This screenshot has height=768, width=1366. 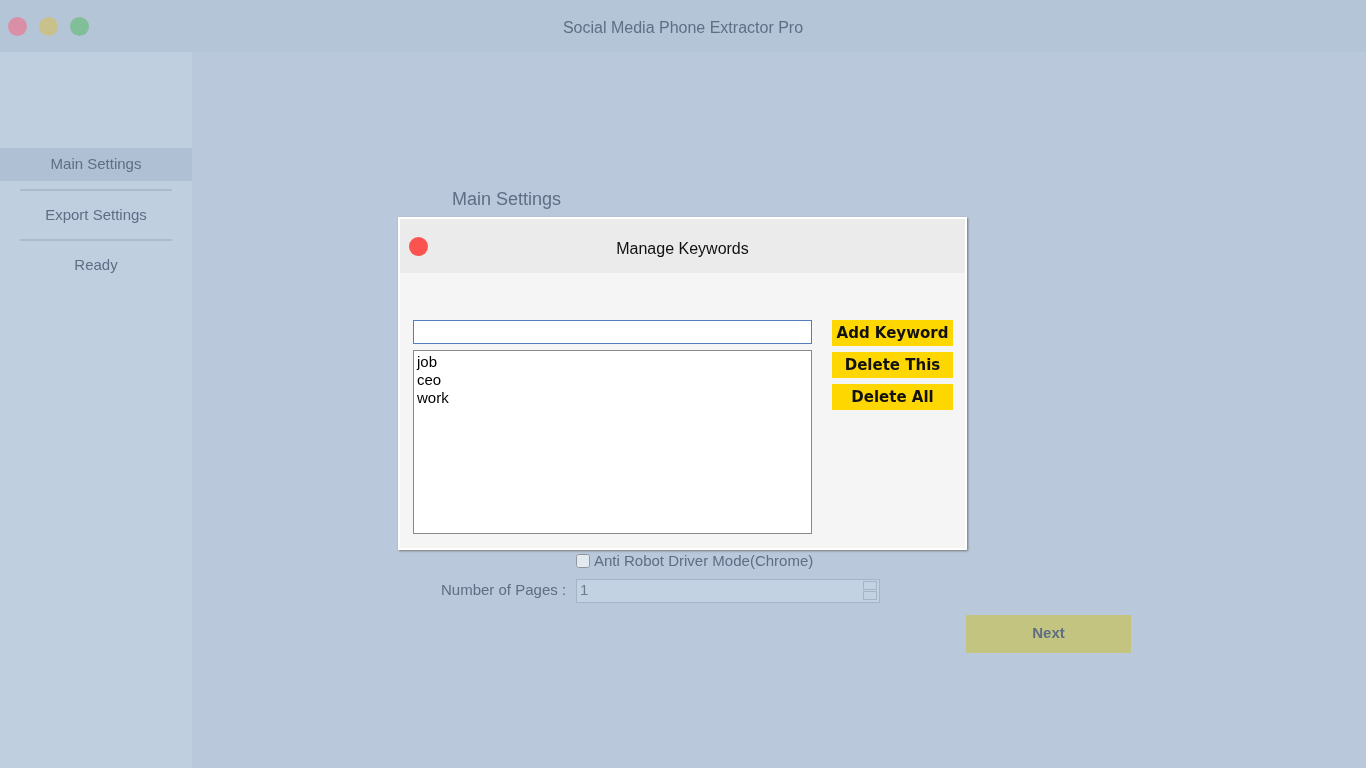 What do you see at coordinates (612, 442) in the screenshot?
I see `keyword-list: job ceo work` at bounding box center [612, 442].